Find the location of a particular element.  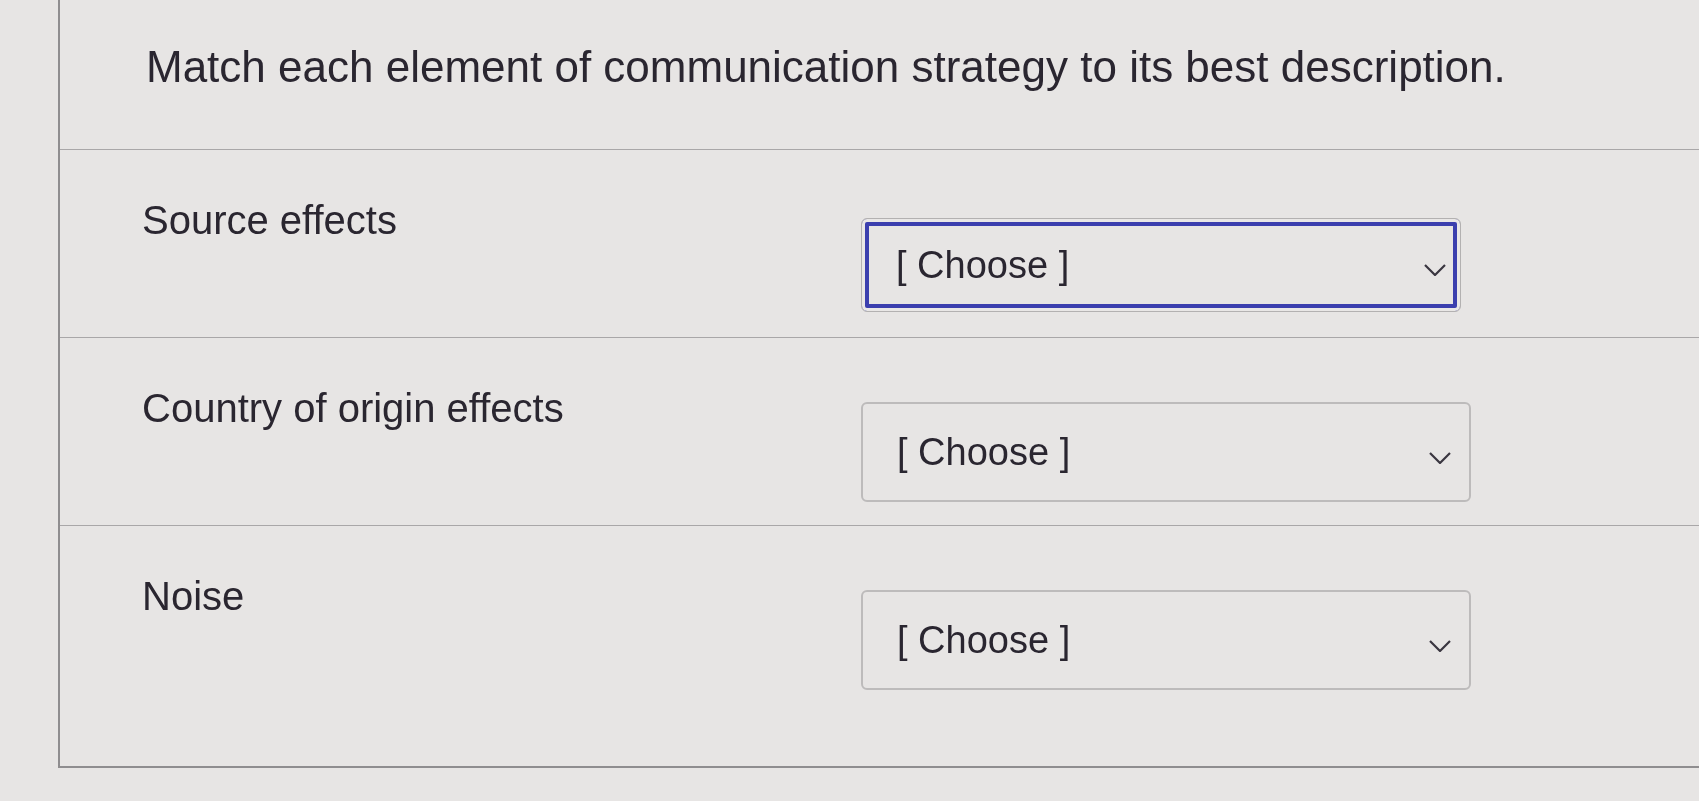

item-label: Source effects is located at coordinates (270, 220).